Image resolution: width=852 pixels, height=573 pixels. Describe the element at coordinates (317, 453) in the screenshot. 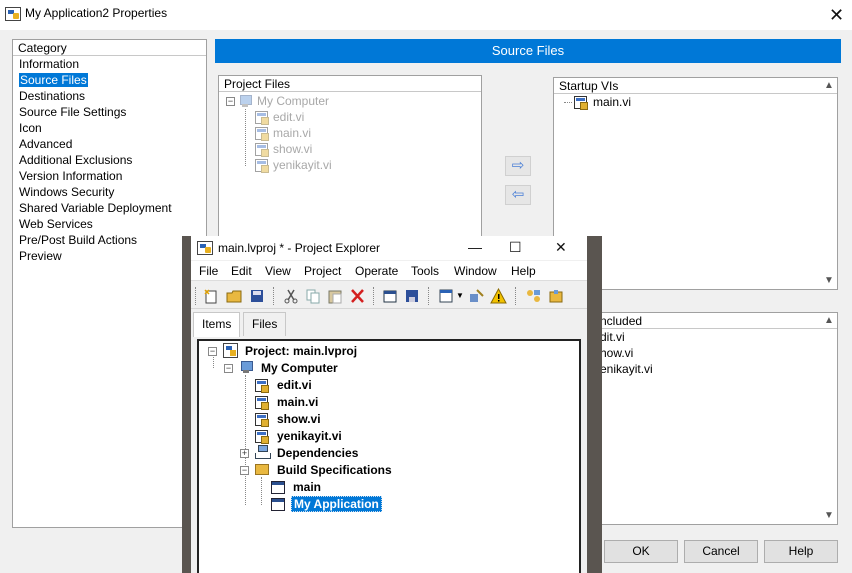

I see `tree-item-dependencies: Dependencies` at that location.